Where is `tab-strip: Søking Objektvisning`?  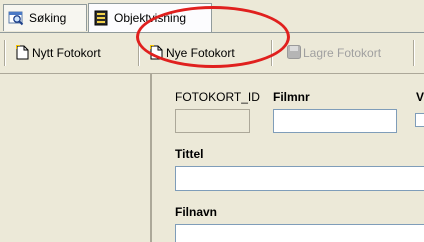 tab-strip: Søking Objektvisning is located at coordinates (212, 16).